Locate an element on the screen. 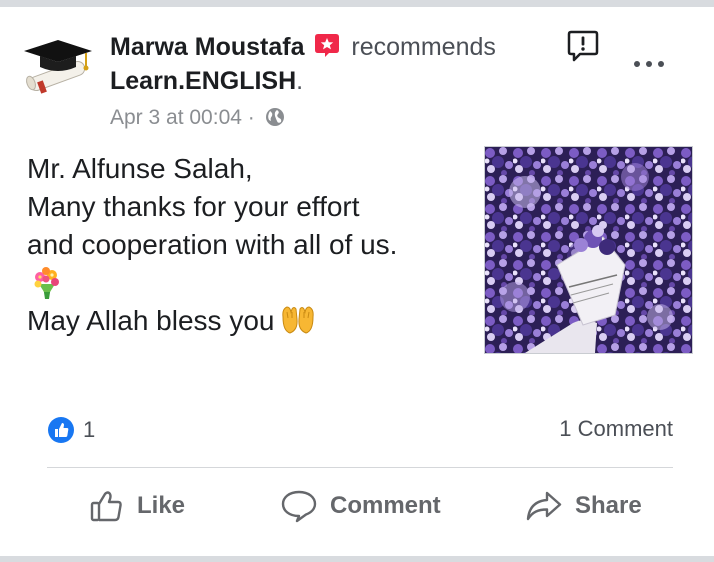 This screenshot has height=562, width=714. comment-button: Comment is located at coordinates (360, 506).